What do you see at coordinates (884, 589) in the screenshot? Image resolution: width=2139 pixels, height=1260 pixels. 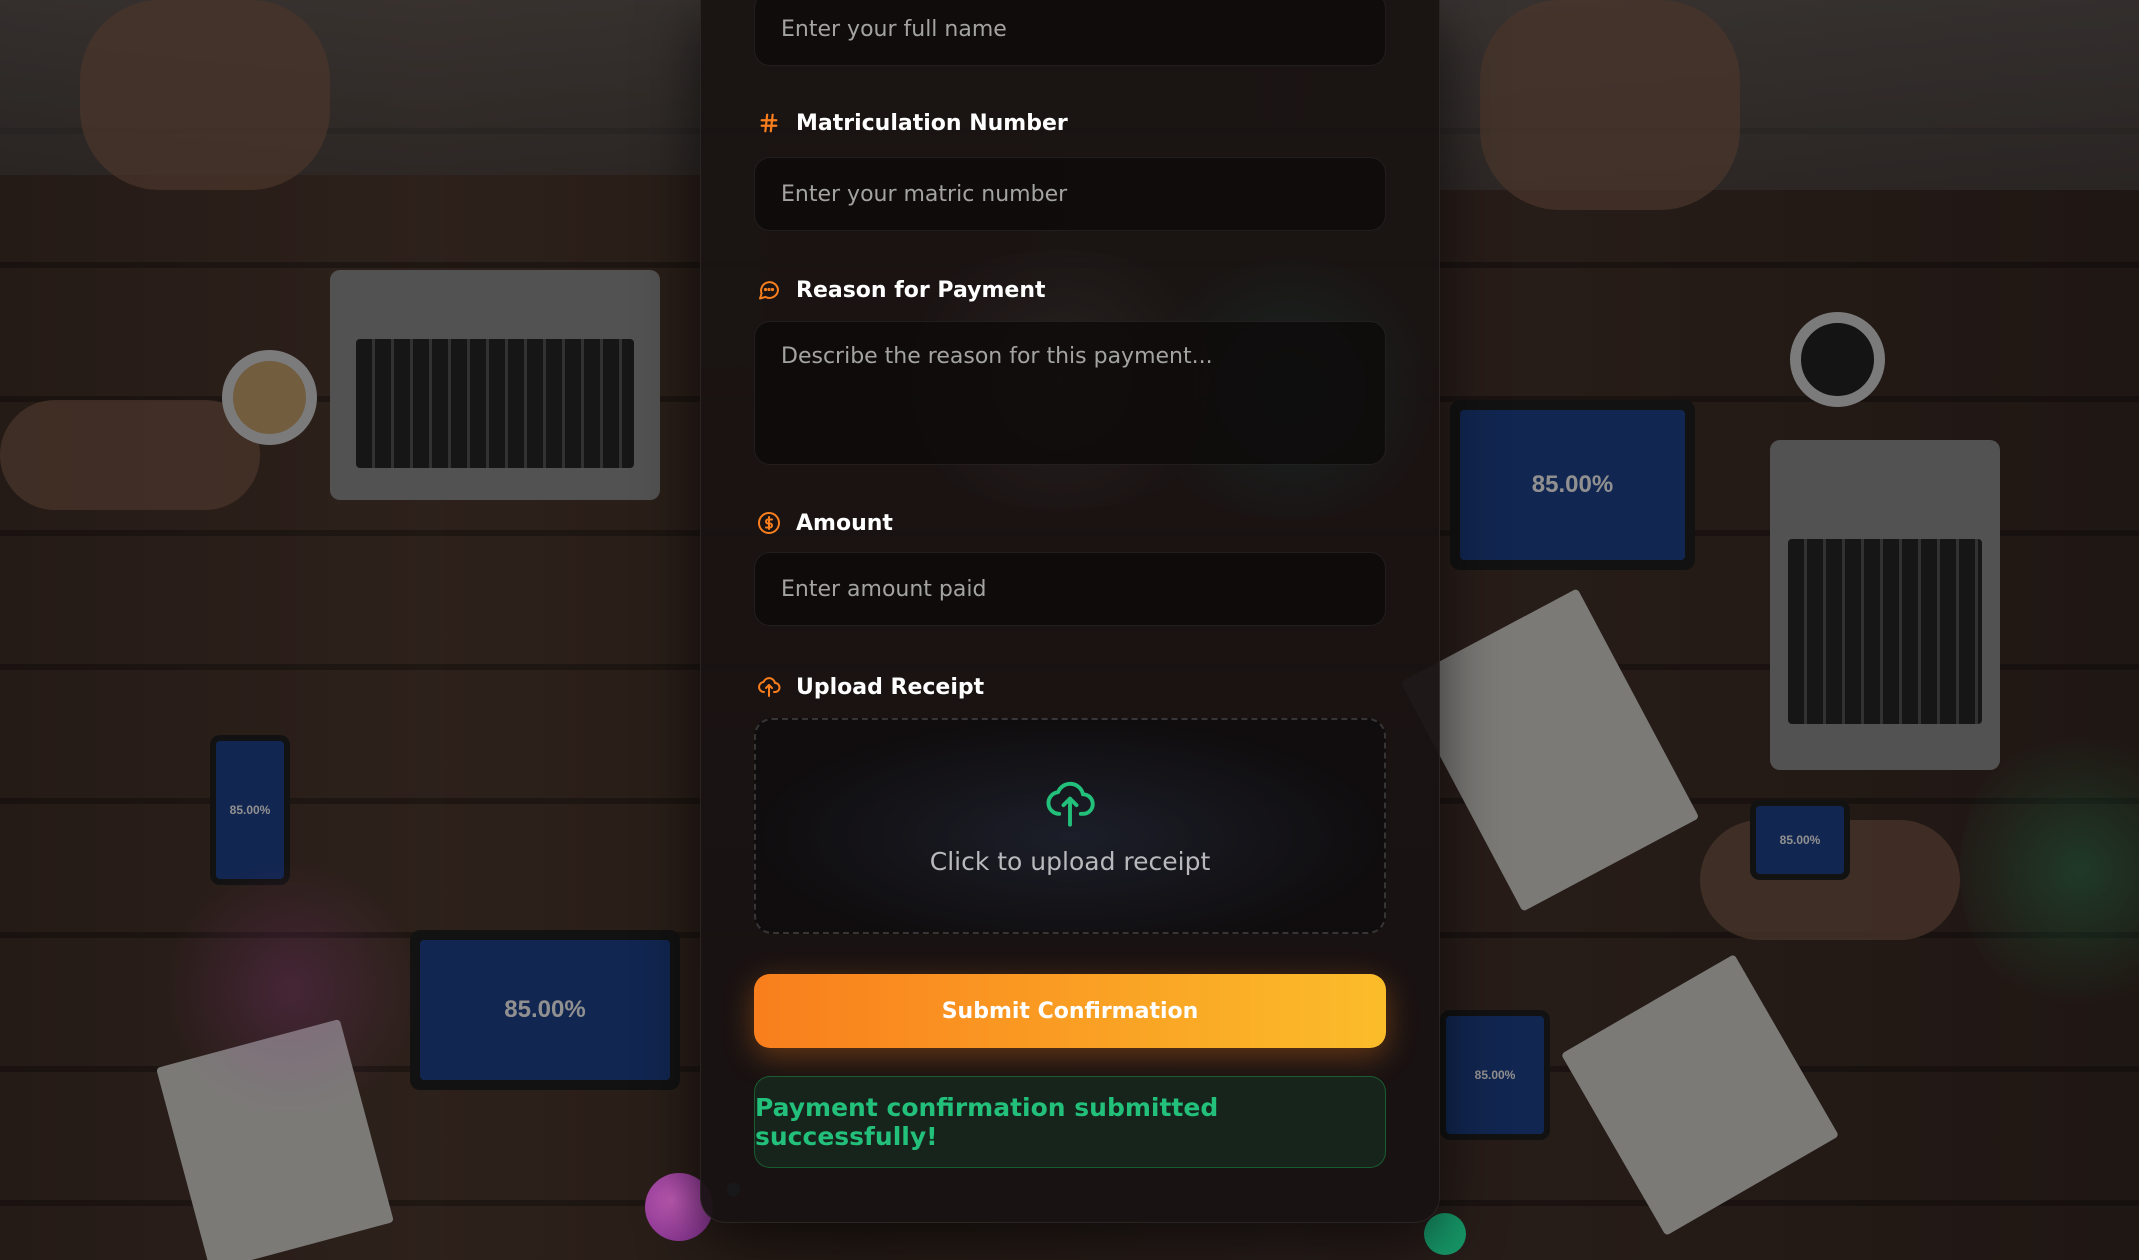 I see `amount-placeholder: Enter amount paid` at bounding box center [884, 589].